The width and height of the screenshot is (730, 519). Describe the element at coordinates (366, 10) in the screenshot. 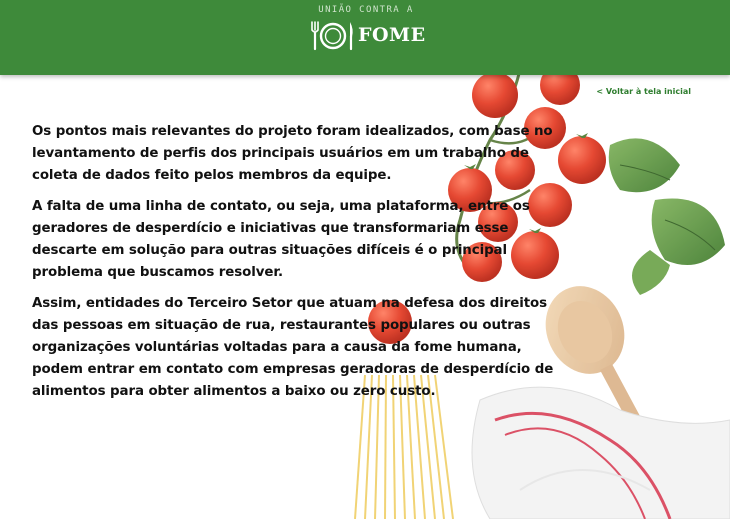

I see `logo-tagline: UNIÃO CONTRA A` at that location.